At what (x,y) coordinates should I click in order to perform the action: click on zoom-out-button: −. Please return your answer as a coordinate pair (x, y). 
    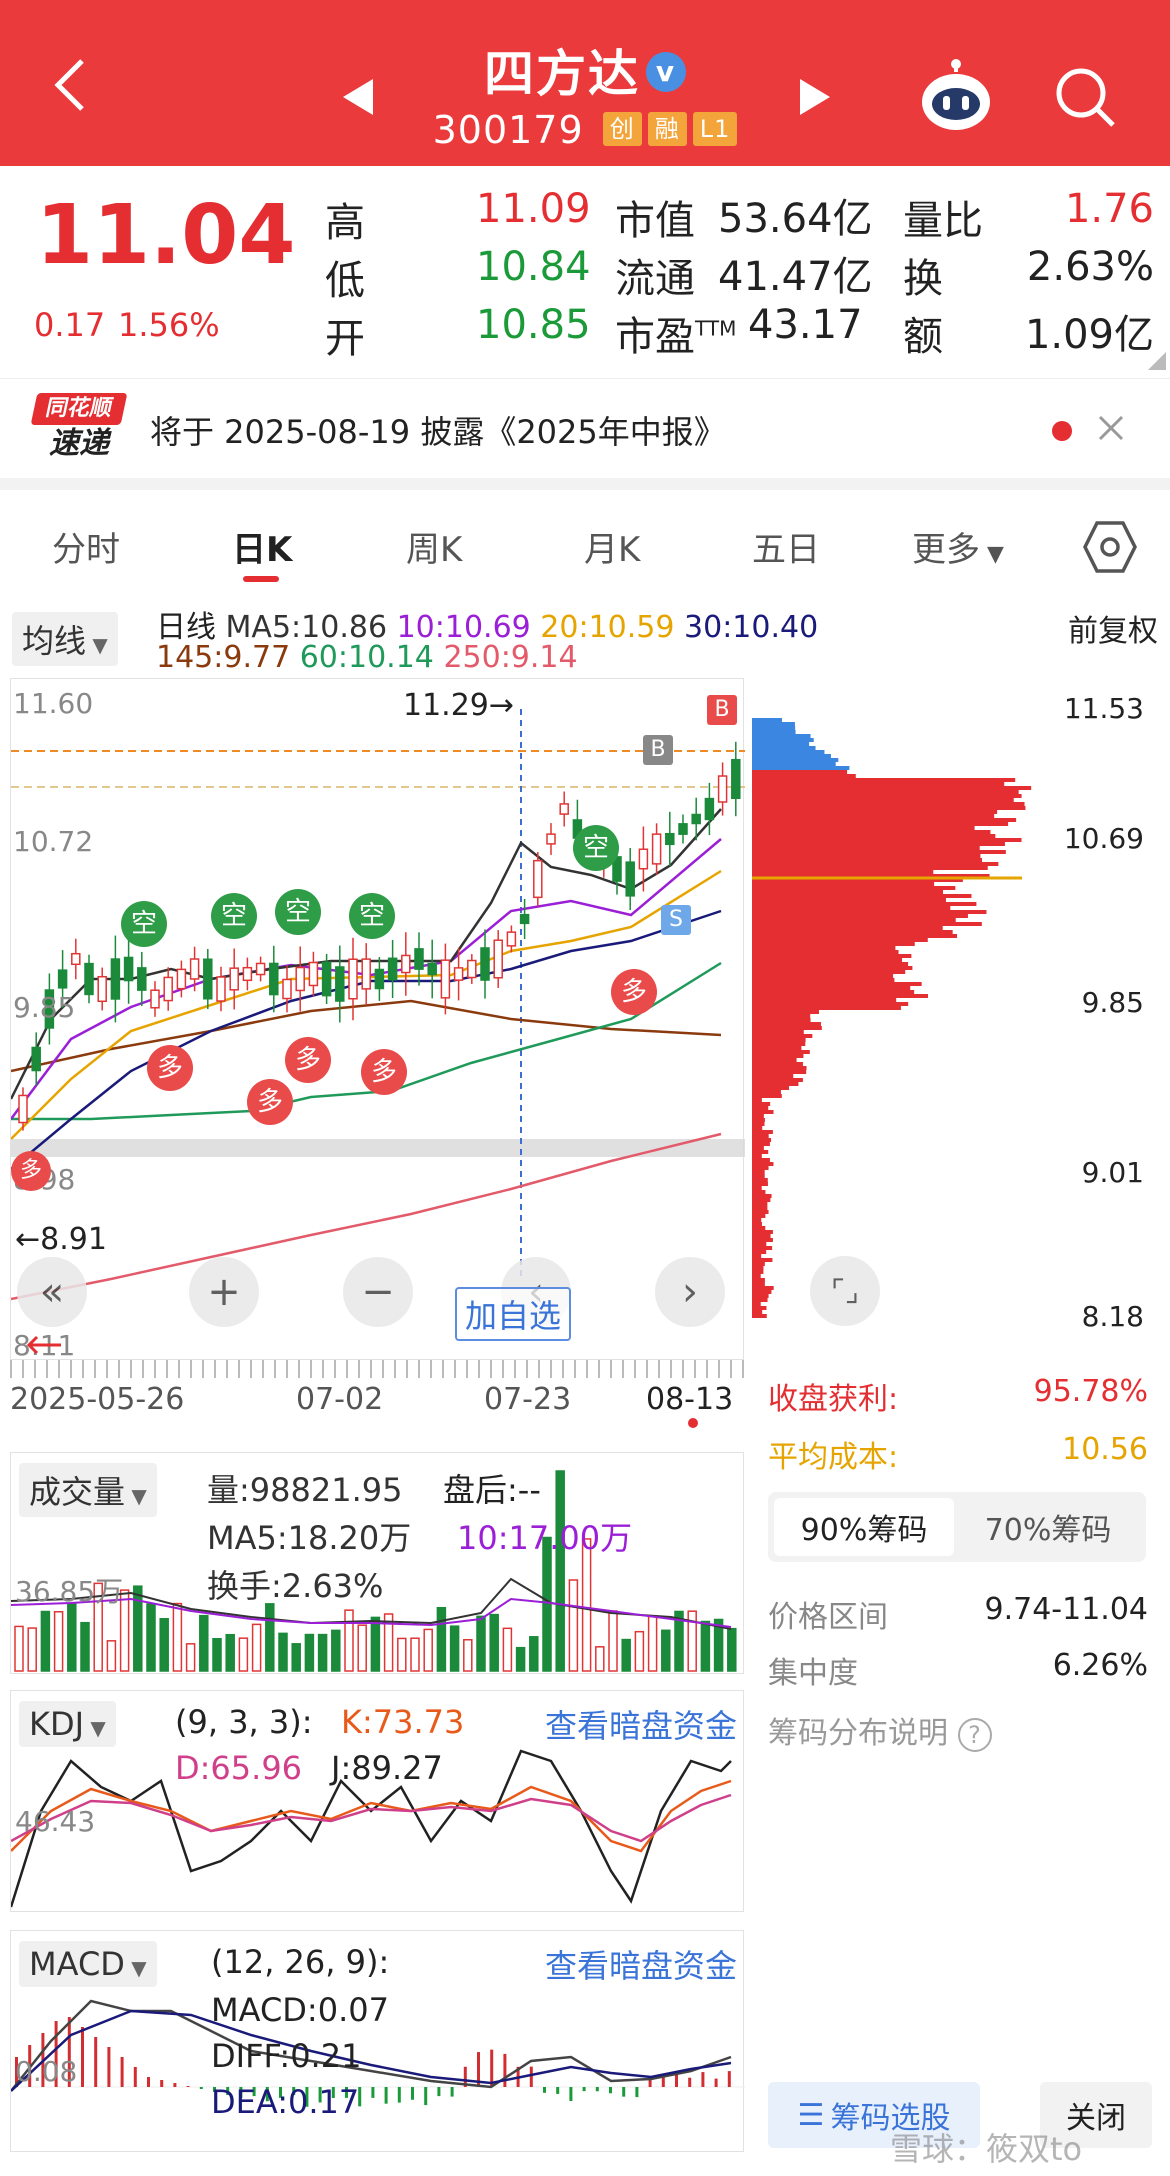
    Looking at the image, I should click on (378, 1292).